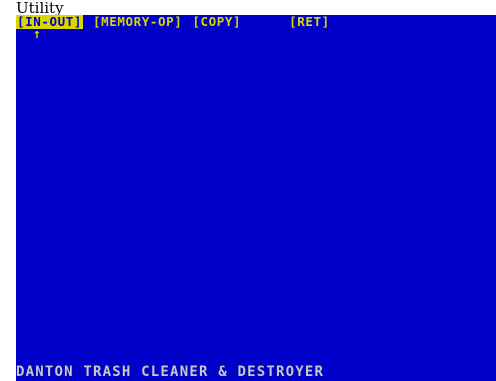  I want to click on menu-item-memory-op: [MEMORY-OP], so click(137, 22).